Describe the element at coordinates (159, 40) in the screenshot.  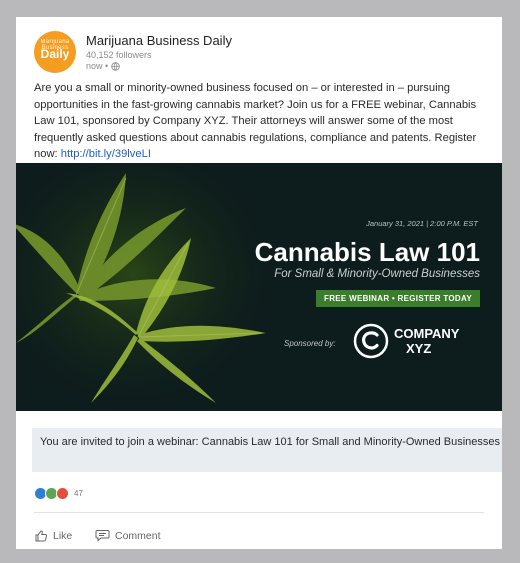
I see `author-name: Marijuana Business Daily` at that location.